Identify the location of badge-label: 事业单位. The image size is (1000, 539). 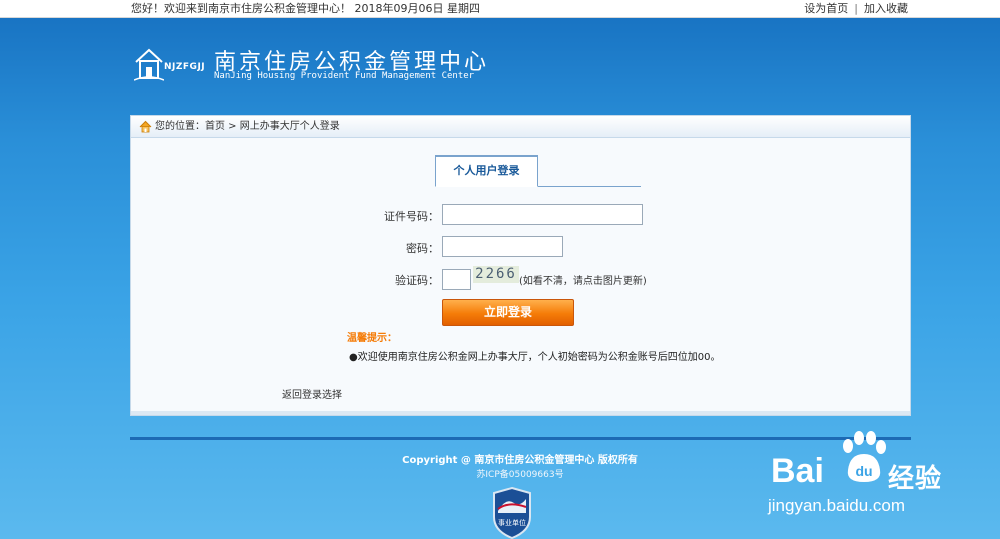
(512, 522).